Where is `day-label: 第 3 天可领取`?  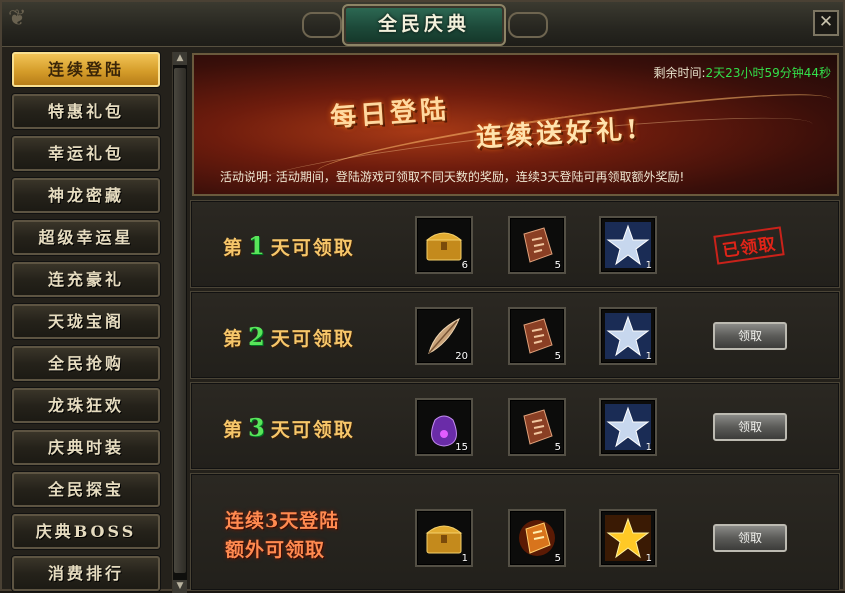
day-label: 第 3 天可领取 is located at coordinates (289, 427).